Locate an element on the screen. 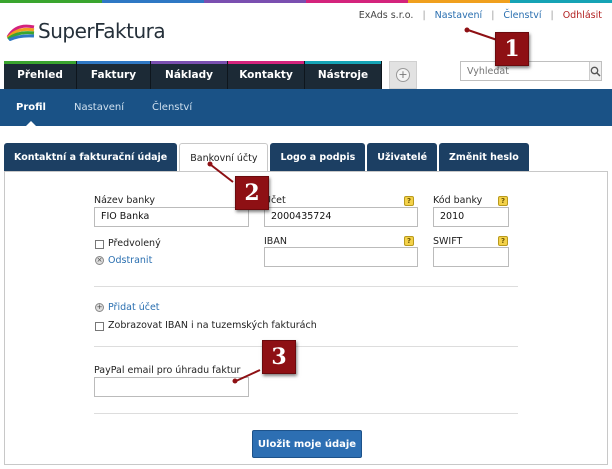  brand-color-stripe is located at coordinates (306, 1).